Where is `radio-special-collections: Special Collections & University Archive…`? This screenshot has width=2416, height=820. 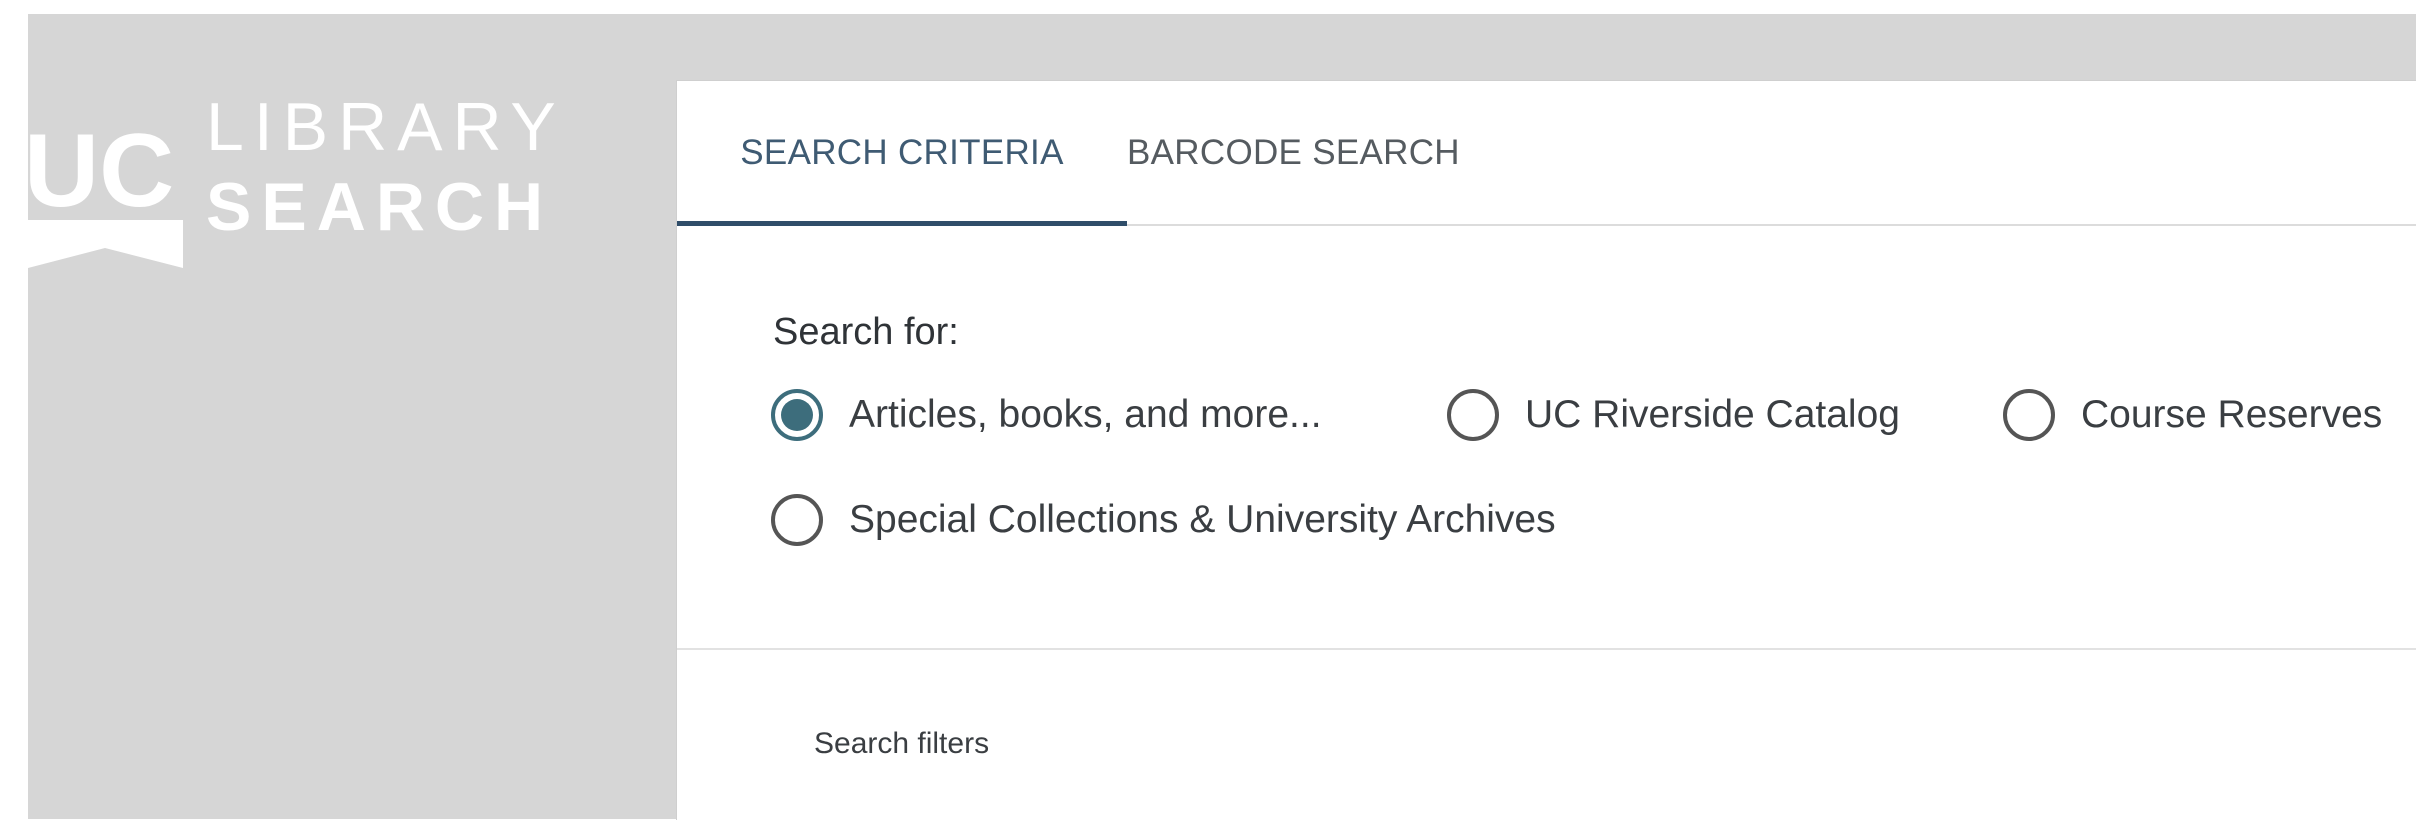 radio-special-collections: Special Collections & University Archive… is located at coordinates (1163, 520).